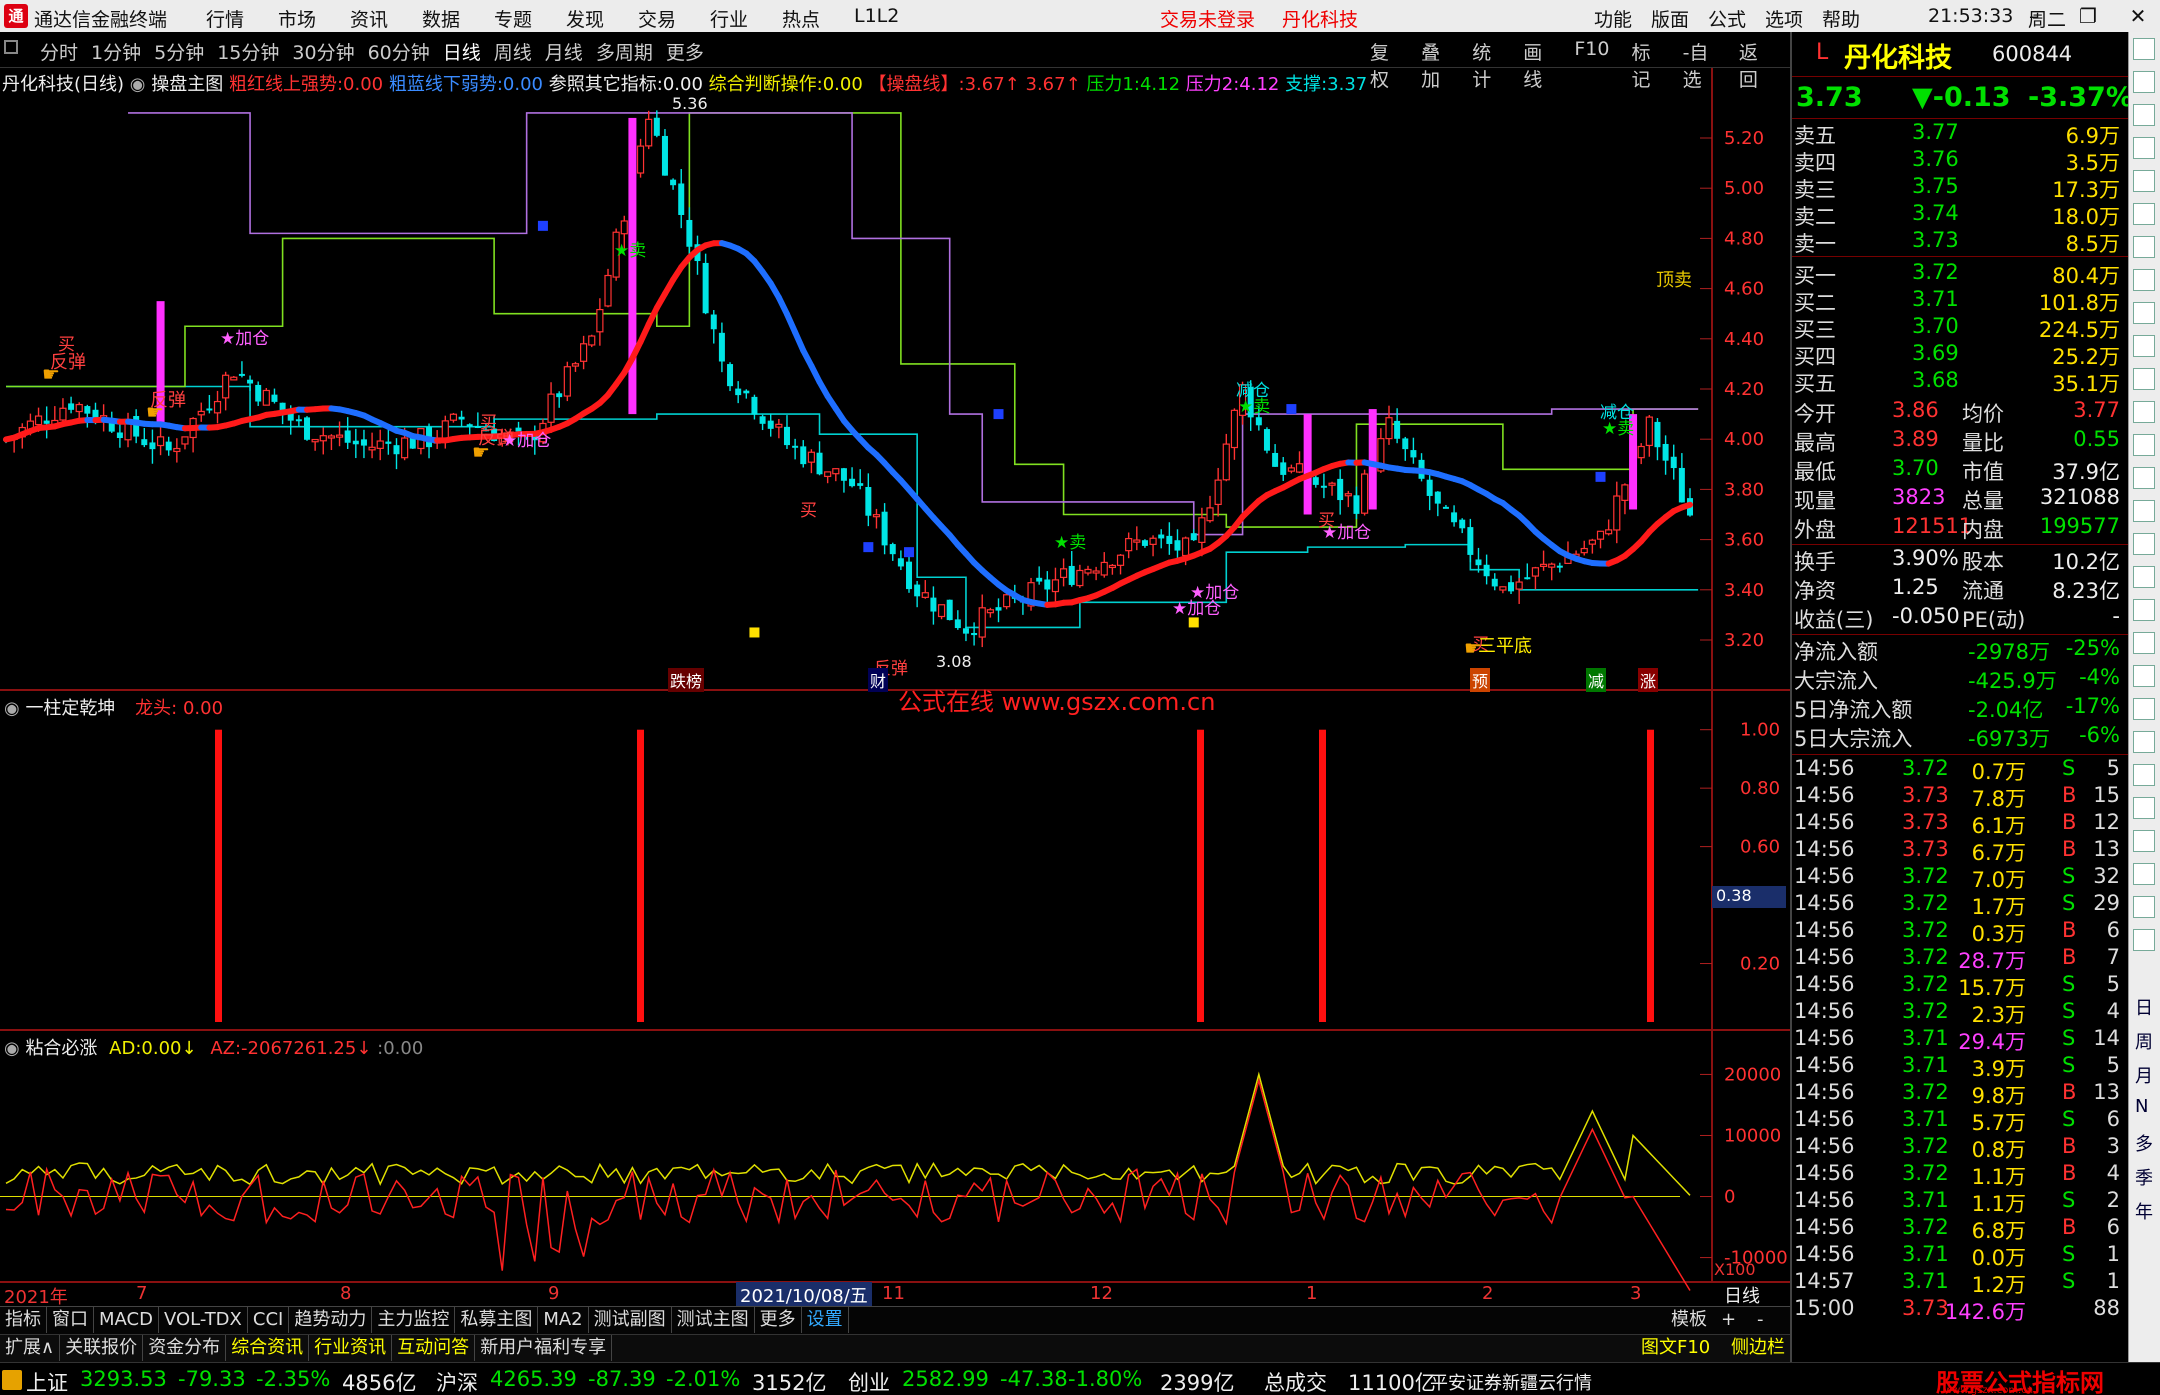 The height and width of the screenshot is (1395, 2160). Describe the element at coordinates (61, 1048) in the screenshot. I see `sub2-title: 粘合必涨` at that location.